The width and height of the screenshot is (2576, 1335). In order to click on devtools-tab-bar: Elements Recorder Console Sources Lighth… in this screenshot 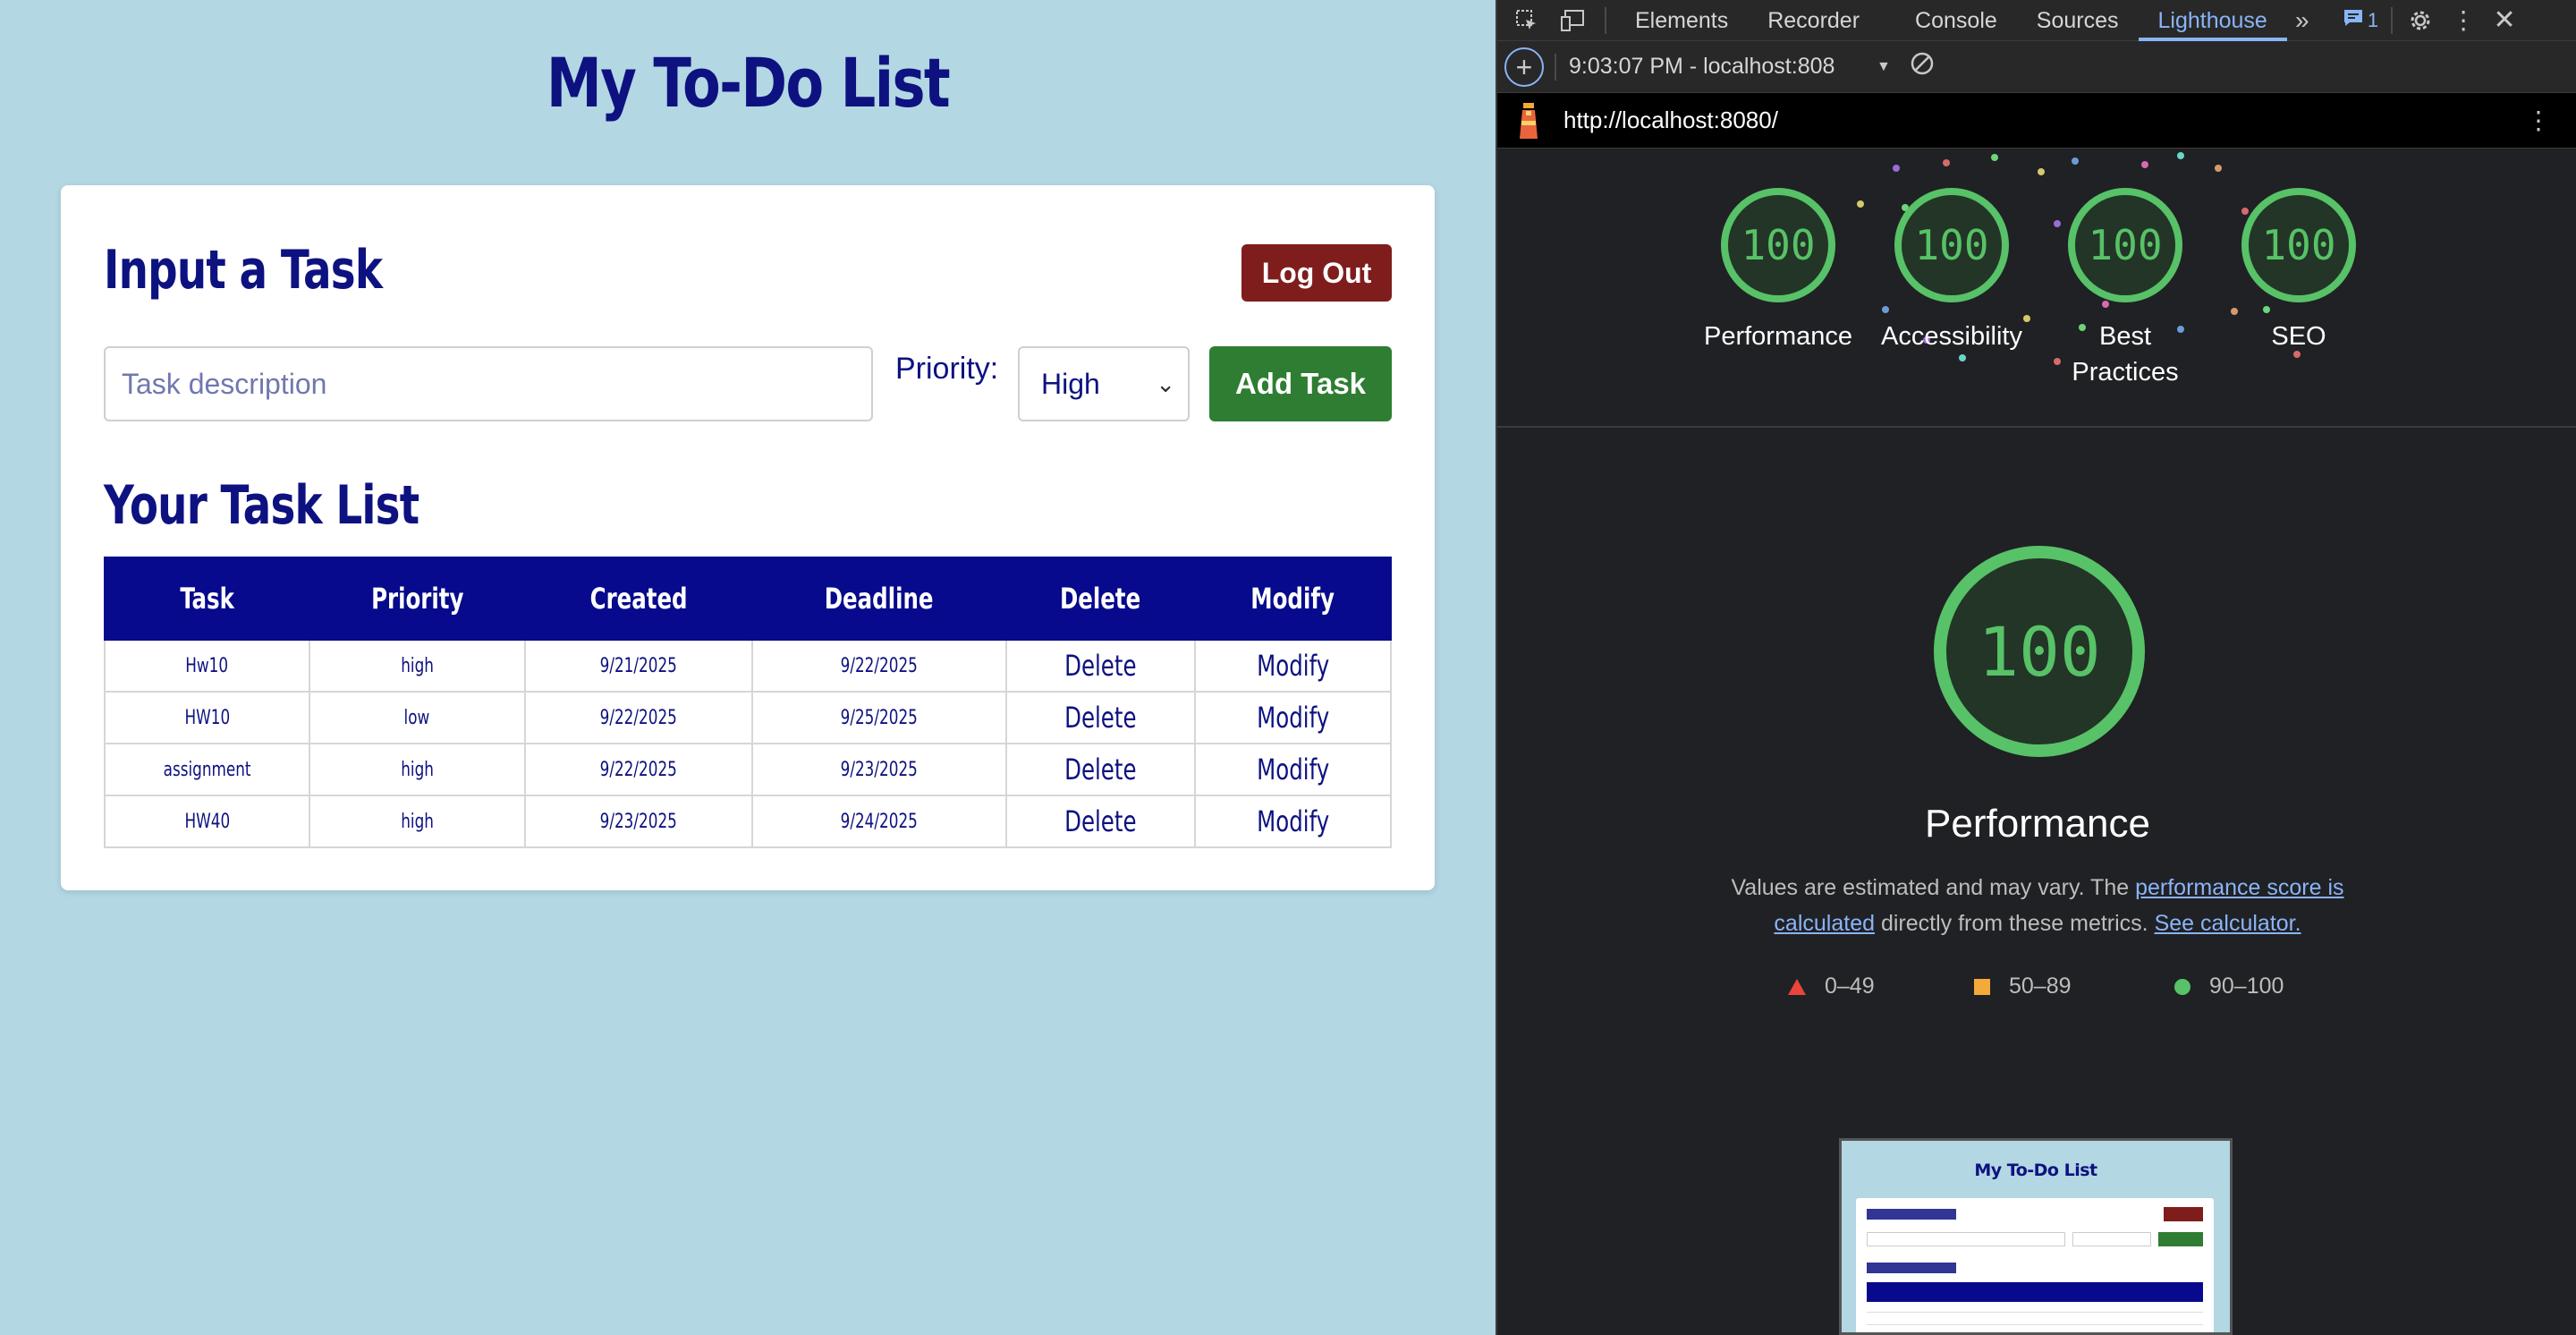, I will do `click(2036, 20)`.